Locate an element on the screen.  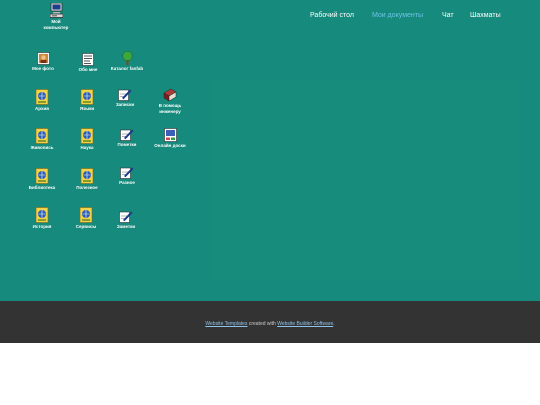
icon-label: Полезное is located at coordinates (87, 187).